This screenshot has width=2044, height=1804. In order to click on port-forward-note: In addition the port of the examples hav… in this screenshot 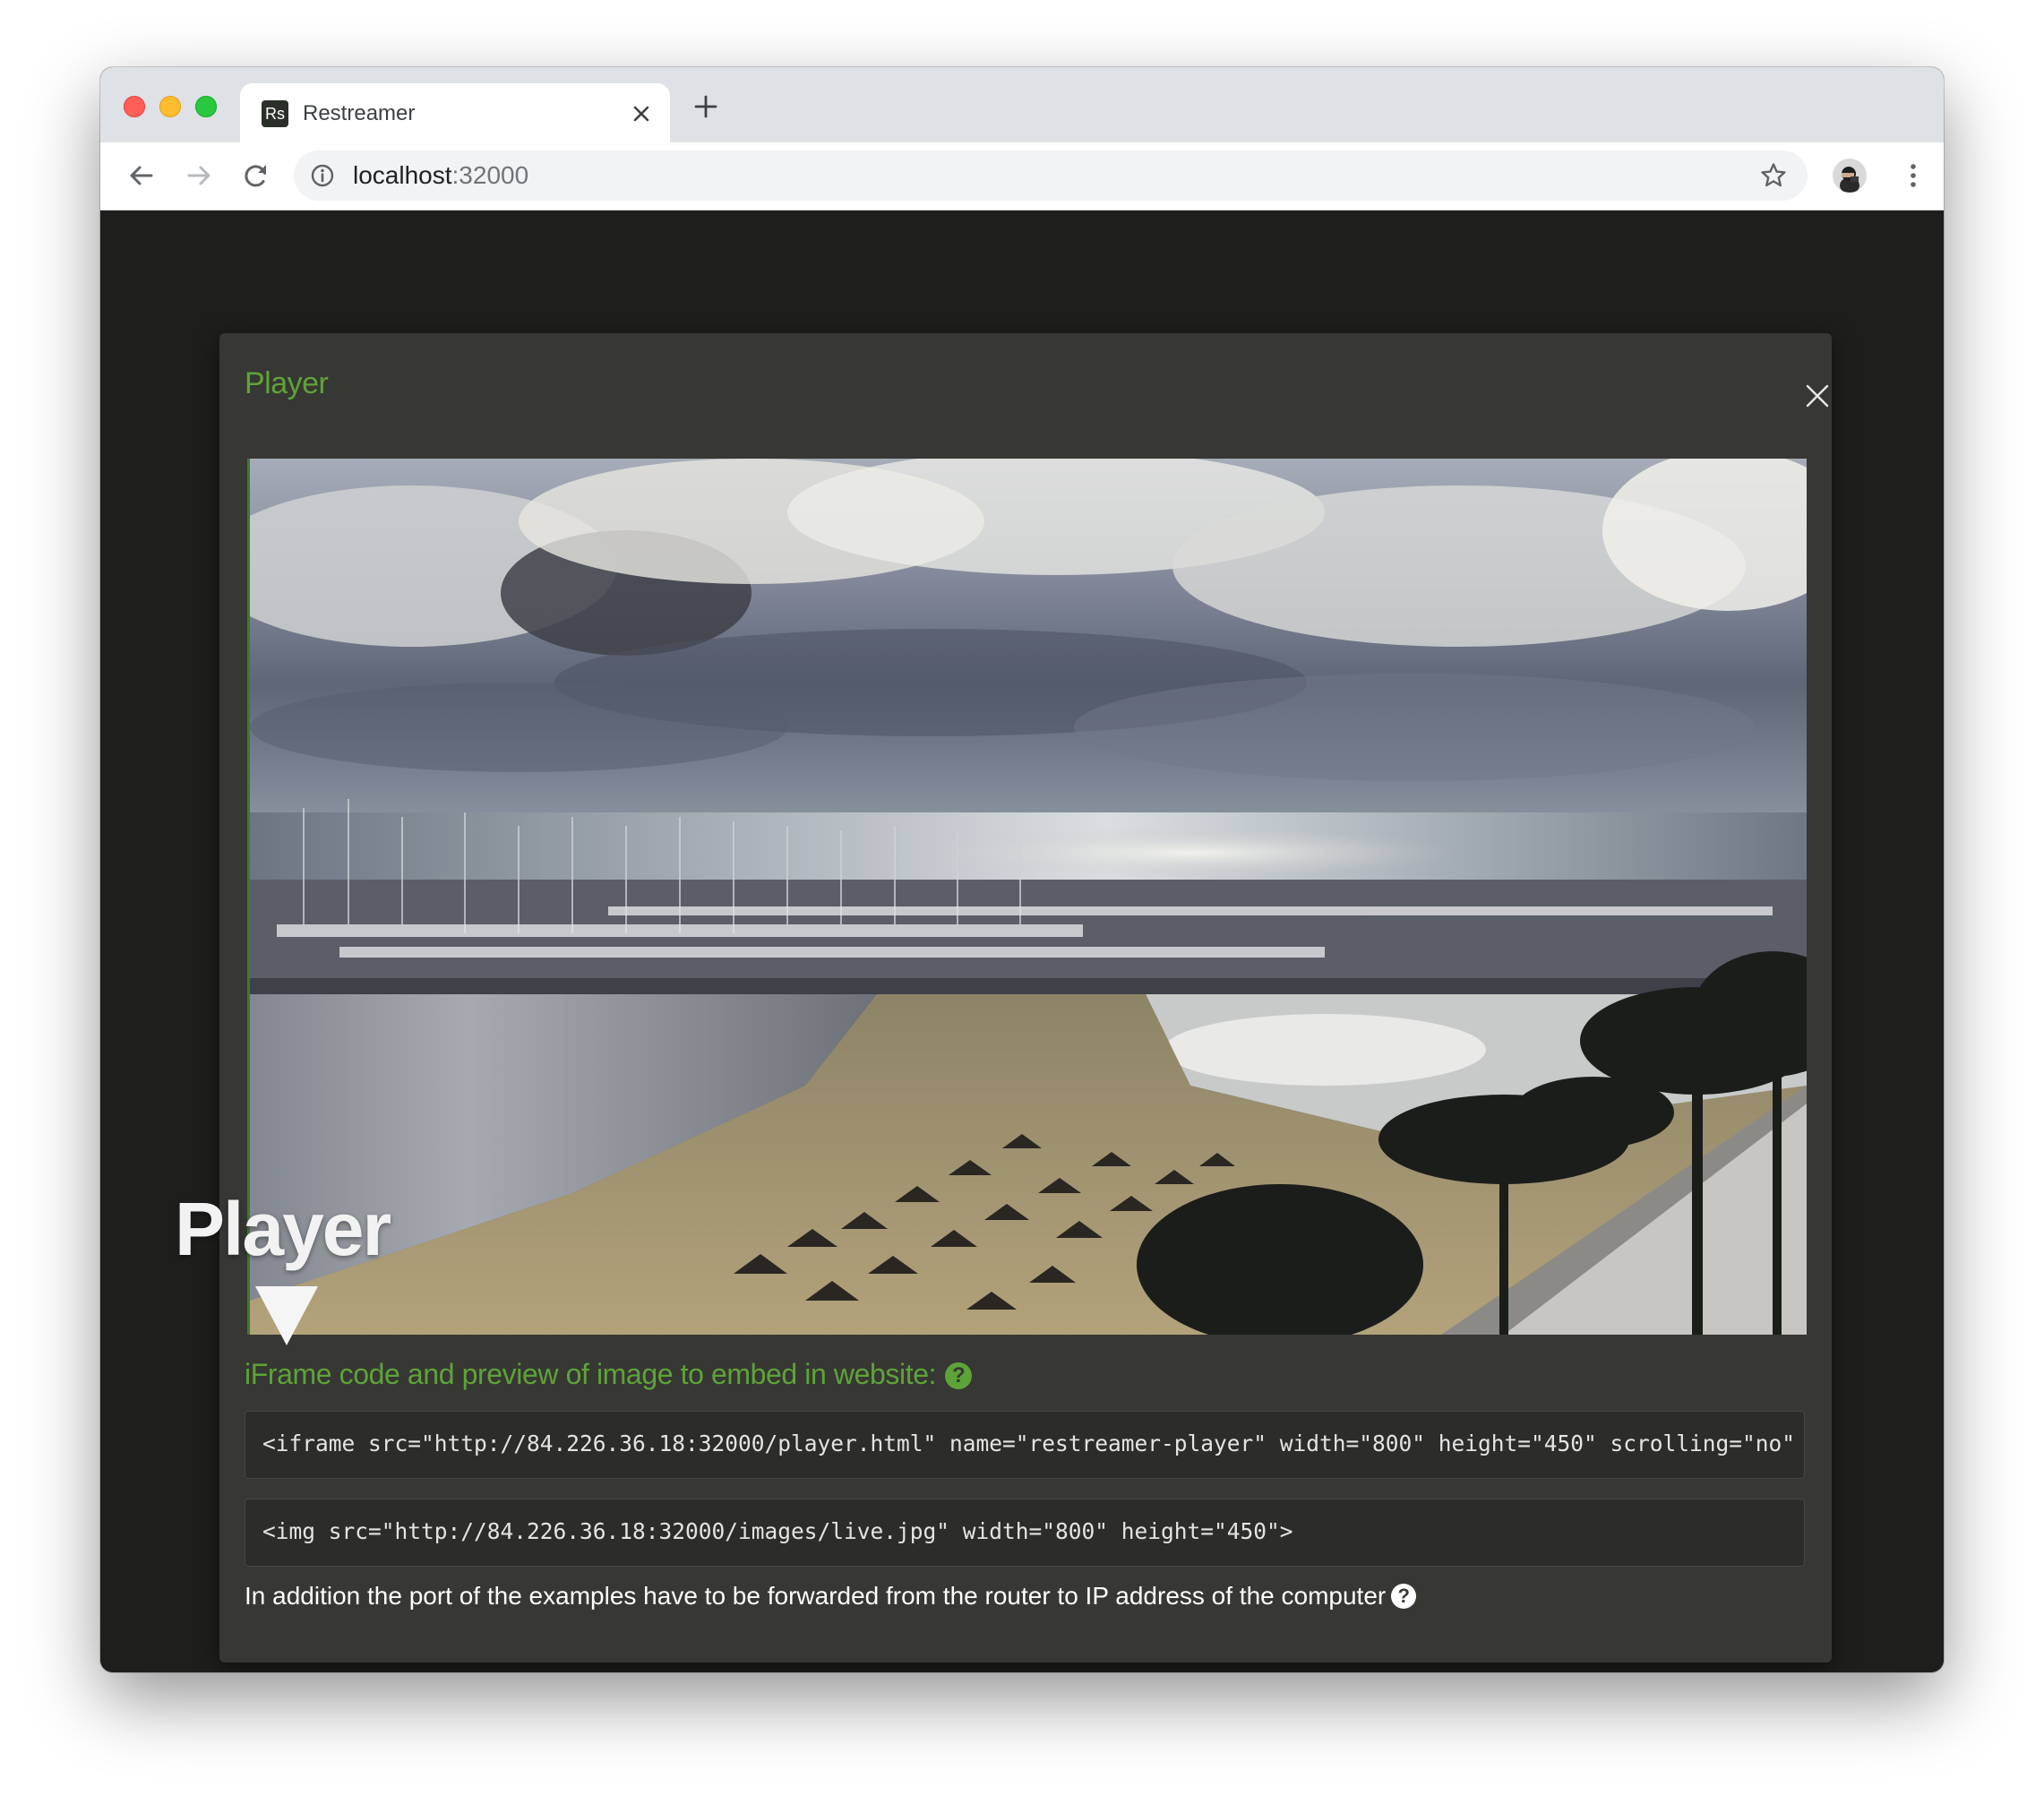, I will do `click(831, 1596)`.